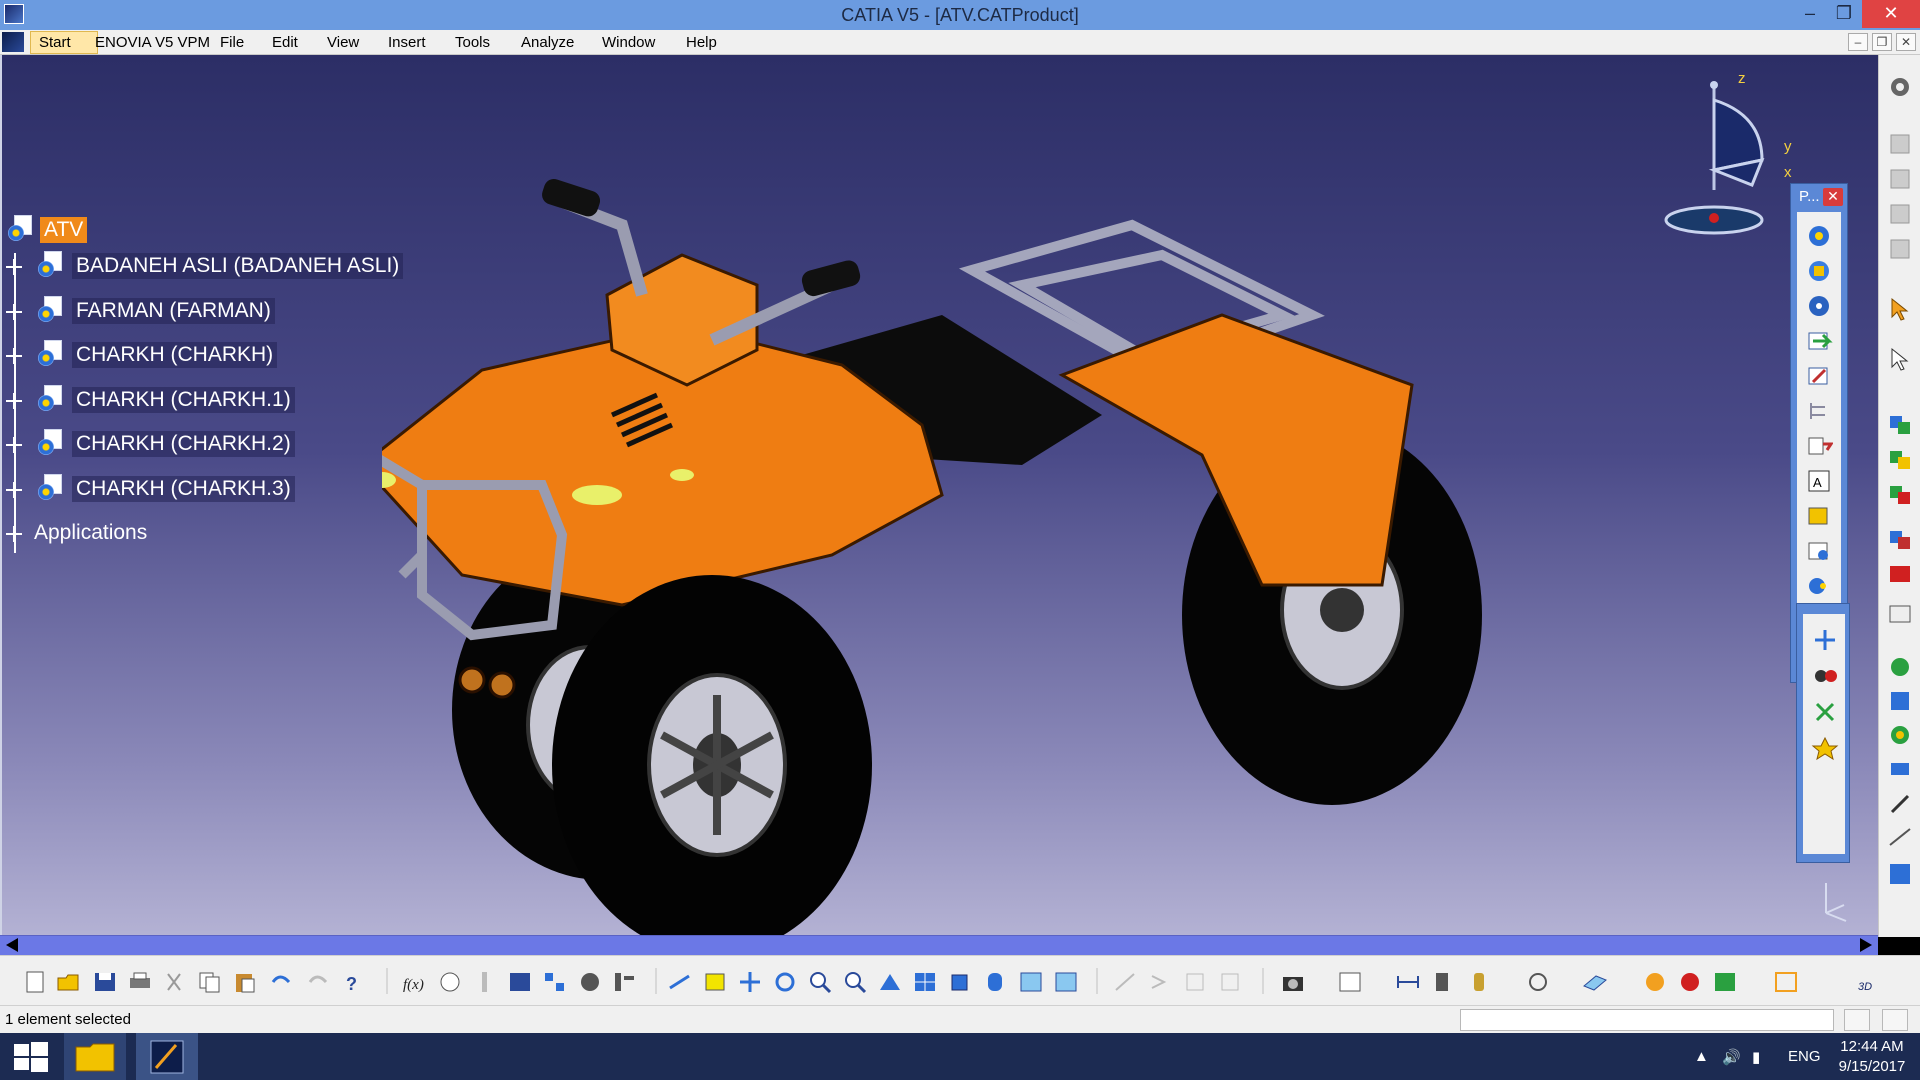 The image size is (1920, 1080). Describe the element at coordinates (1900, 769) in the screenshot. I see `distance-analysis-icon` at that location.